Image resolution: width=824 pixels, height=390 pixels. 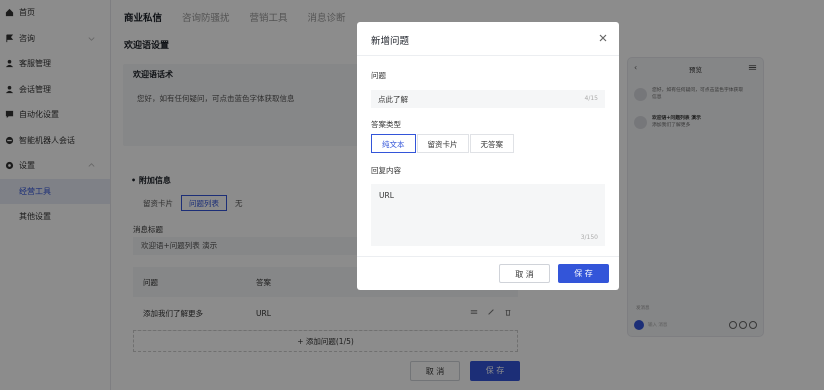 I want to click on option-plain-text: 纯文本, so click(x=393, y=143).